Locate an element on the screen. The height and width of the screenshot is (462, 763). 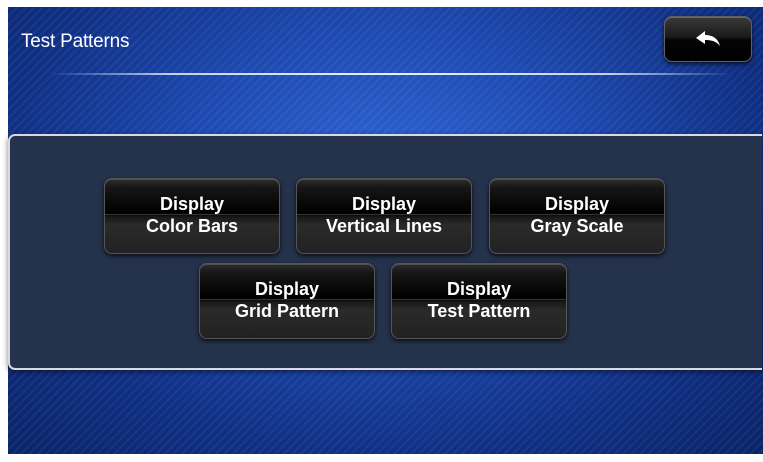
display-grid-pattern-button: Display Grid Pattern is located at coordinates (287, 301).